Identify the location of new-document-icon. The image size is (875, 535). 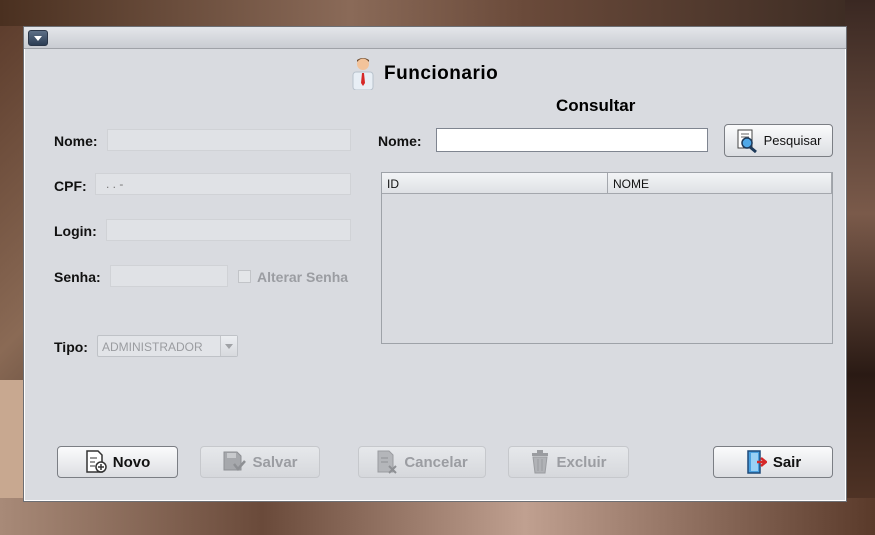
(96, 462).